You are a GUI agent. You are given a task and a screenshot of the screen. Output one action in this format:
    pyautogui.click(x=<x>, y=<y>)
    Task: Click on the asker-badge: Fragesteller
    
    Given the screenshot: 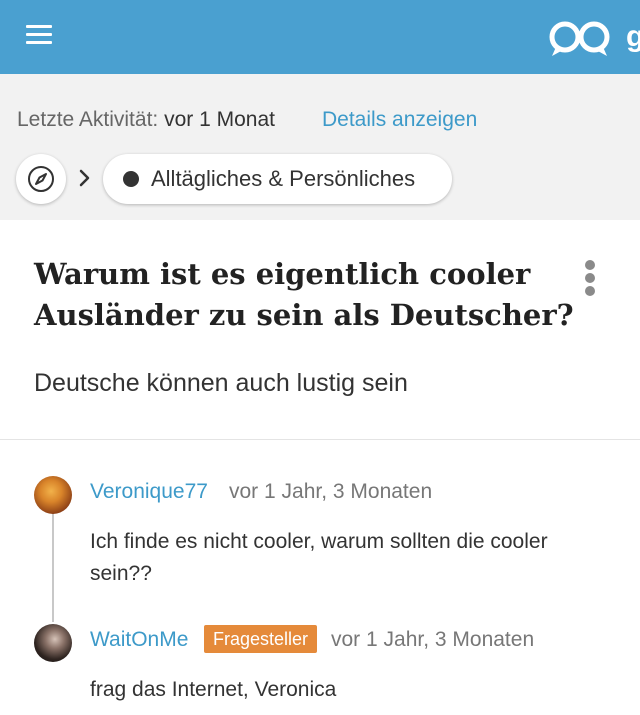 What is the action you would take?
    pyautogui.click(x=261, y=639)
    